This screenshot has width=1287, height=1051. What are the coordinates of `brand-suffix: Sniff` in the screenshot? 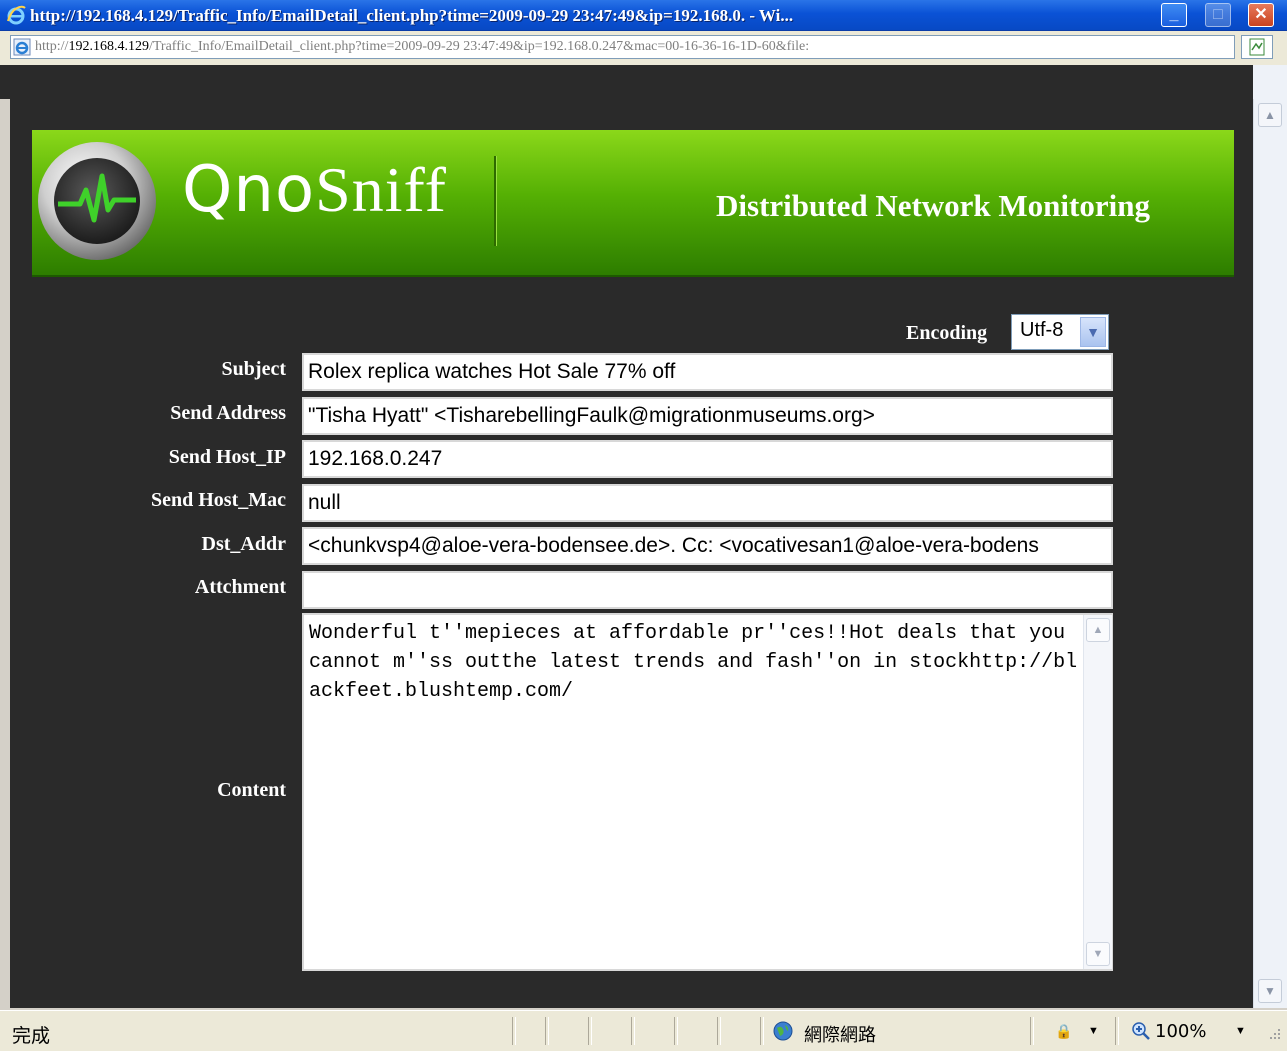 It's located at (381, 189).